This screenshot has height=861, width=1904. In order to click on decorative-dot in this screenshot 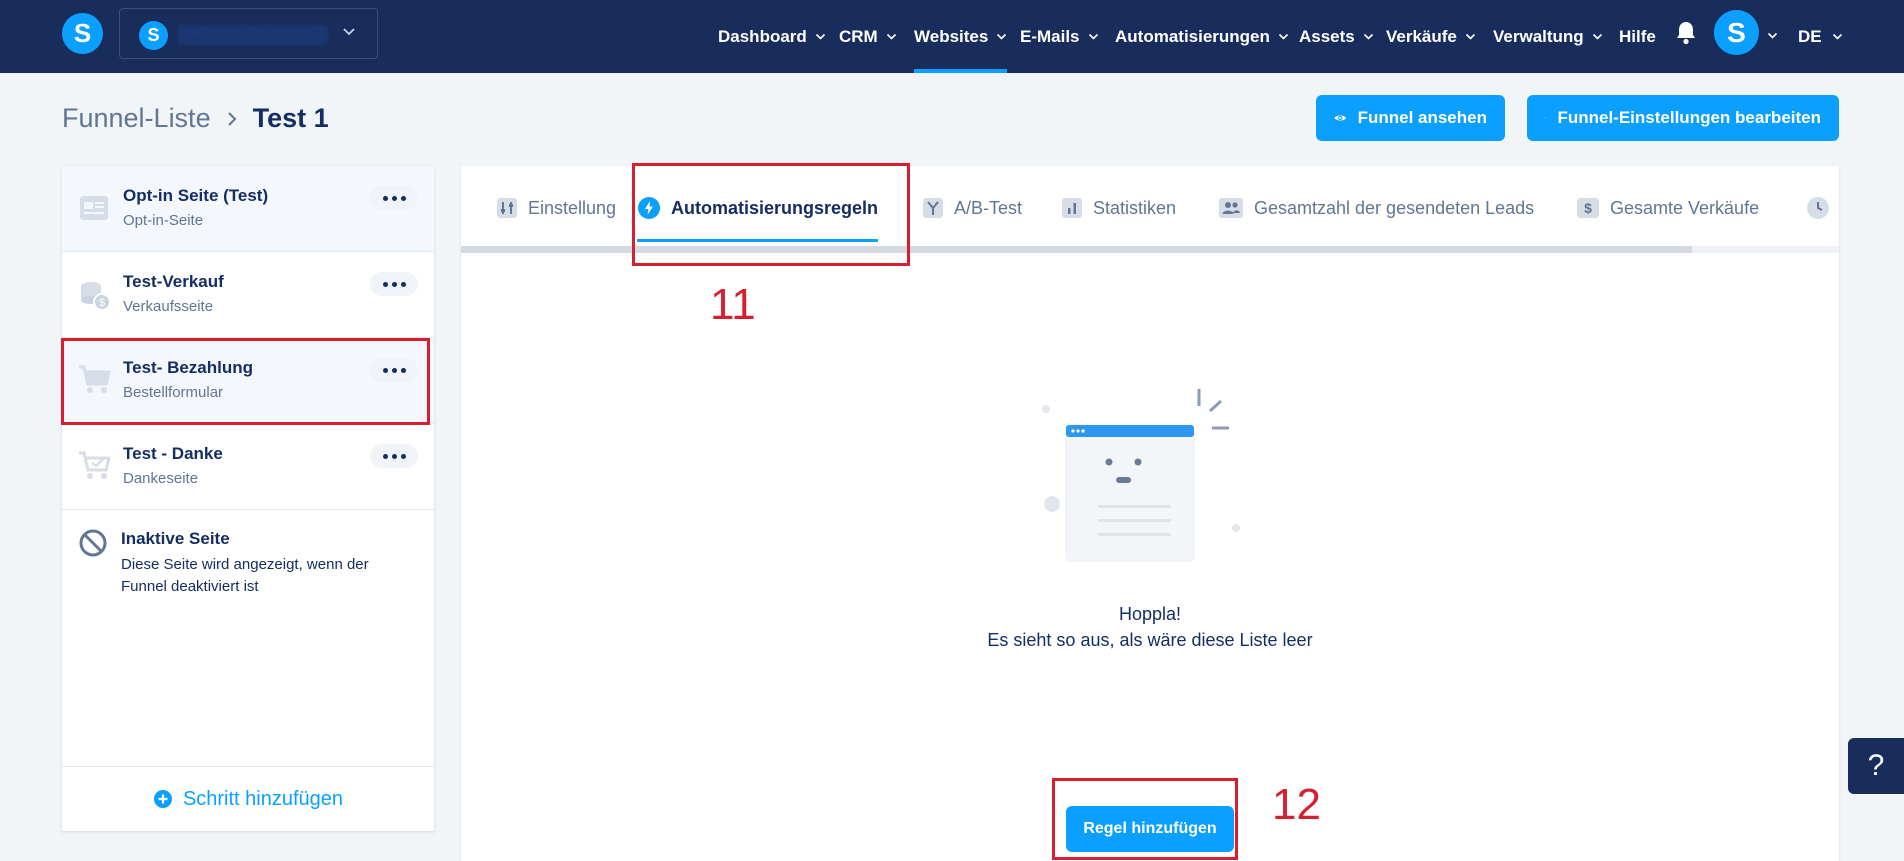, I will do `click(1052, 504)`.